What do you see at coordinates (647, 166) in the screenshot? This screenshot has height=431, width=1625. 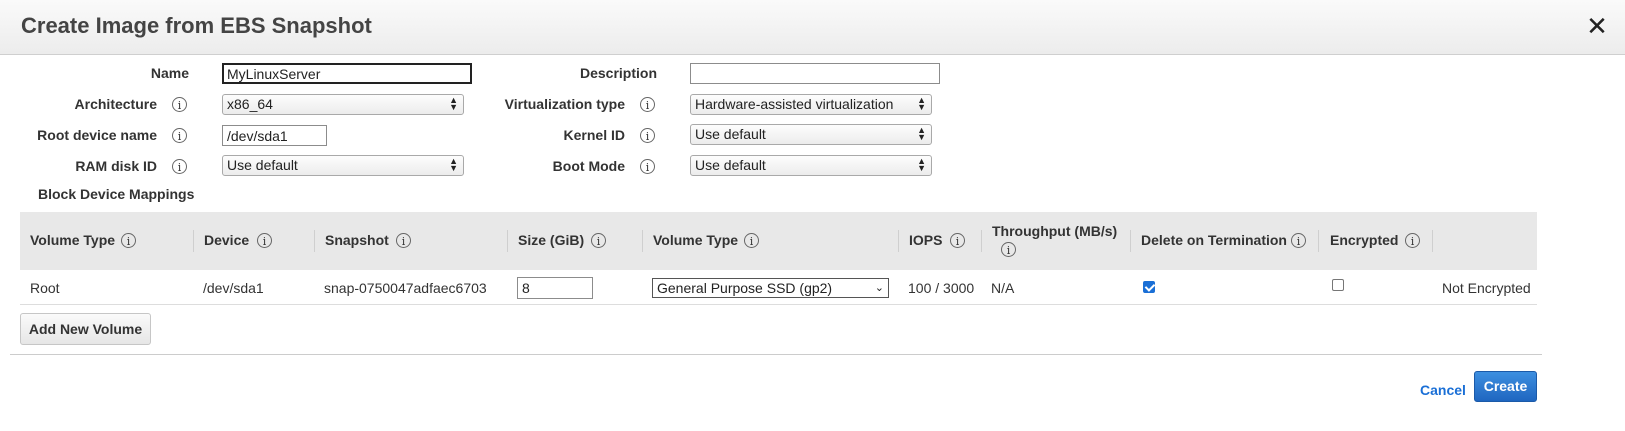 I see `boot-mode-info-icon: i` at bounding box center [647, 166].